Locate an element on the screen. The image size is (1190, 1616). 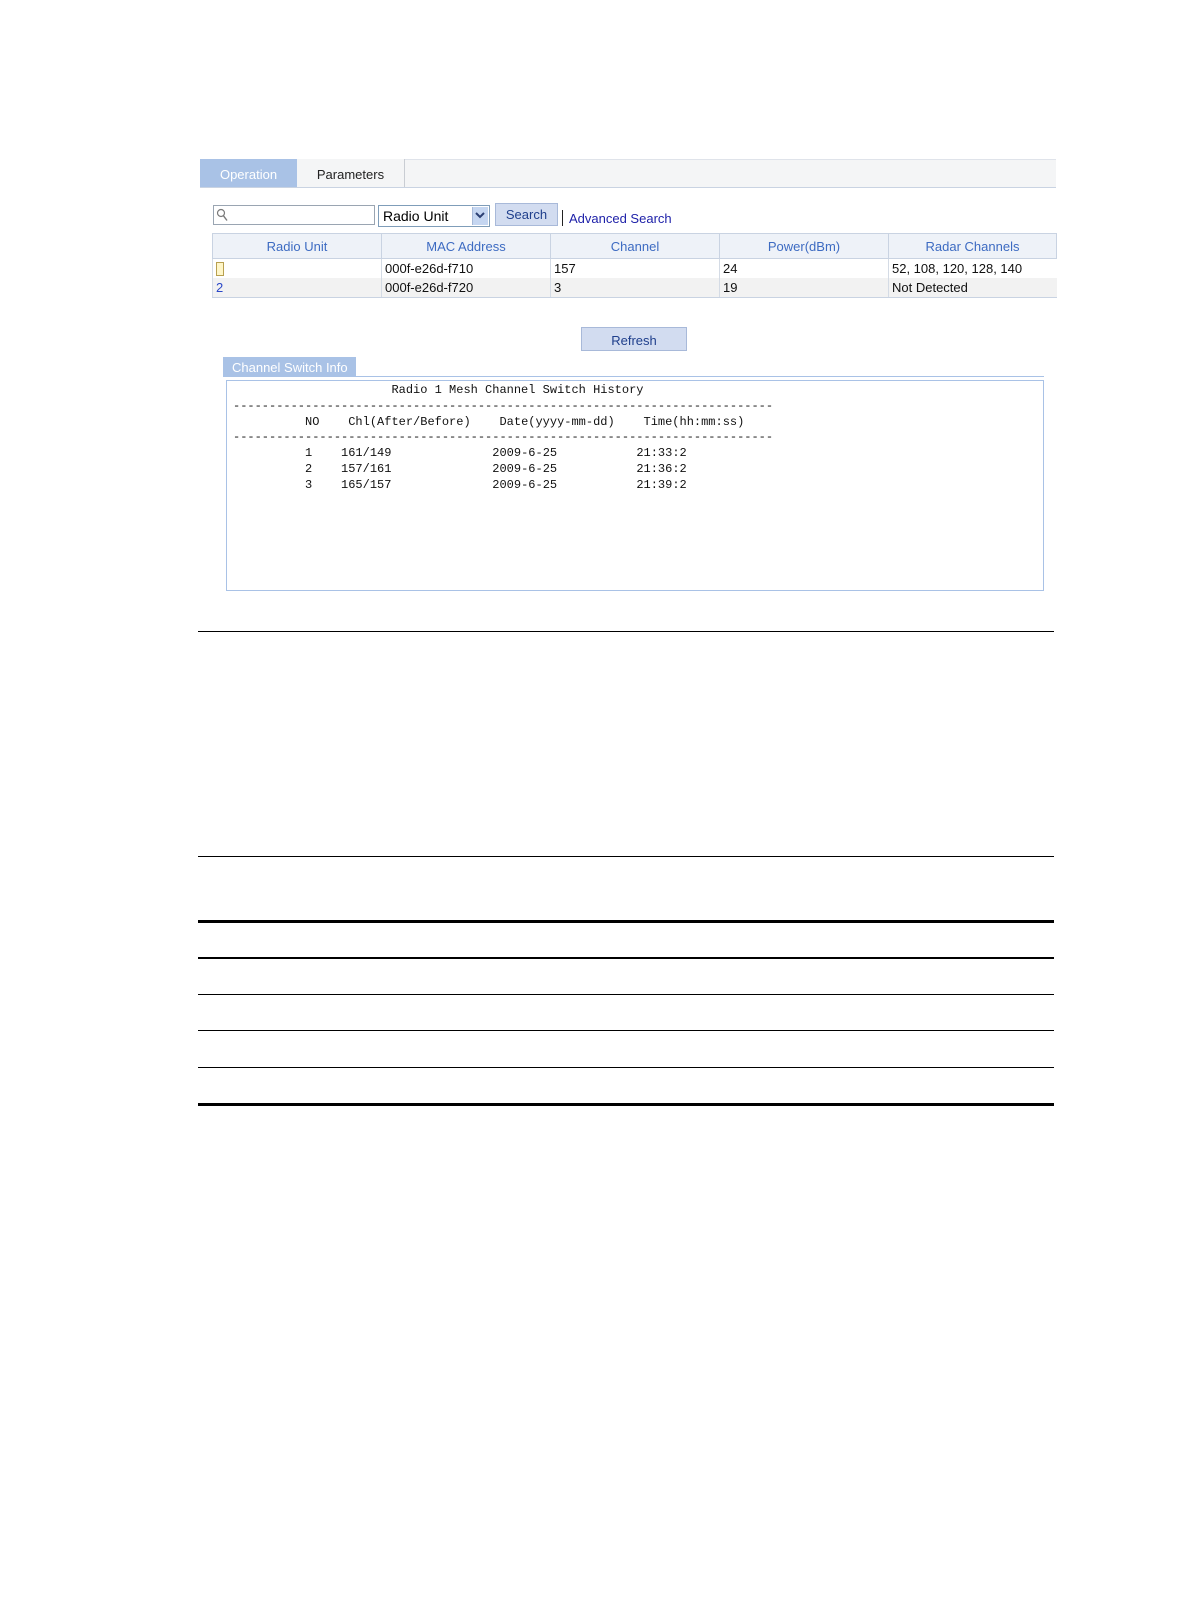
history-record: 1 161/149 2009-6-25 21:33:2 is located at coordinates (496, 453).